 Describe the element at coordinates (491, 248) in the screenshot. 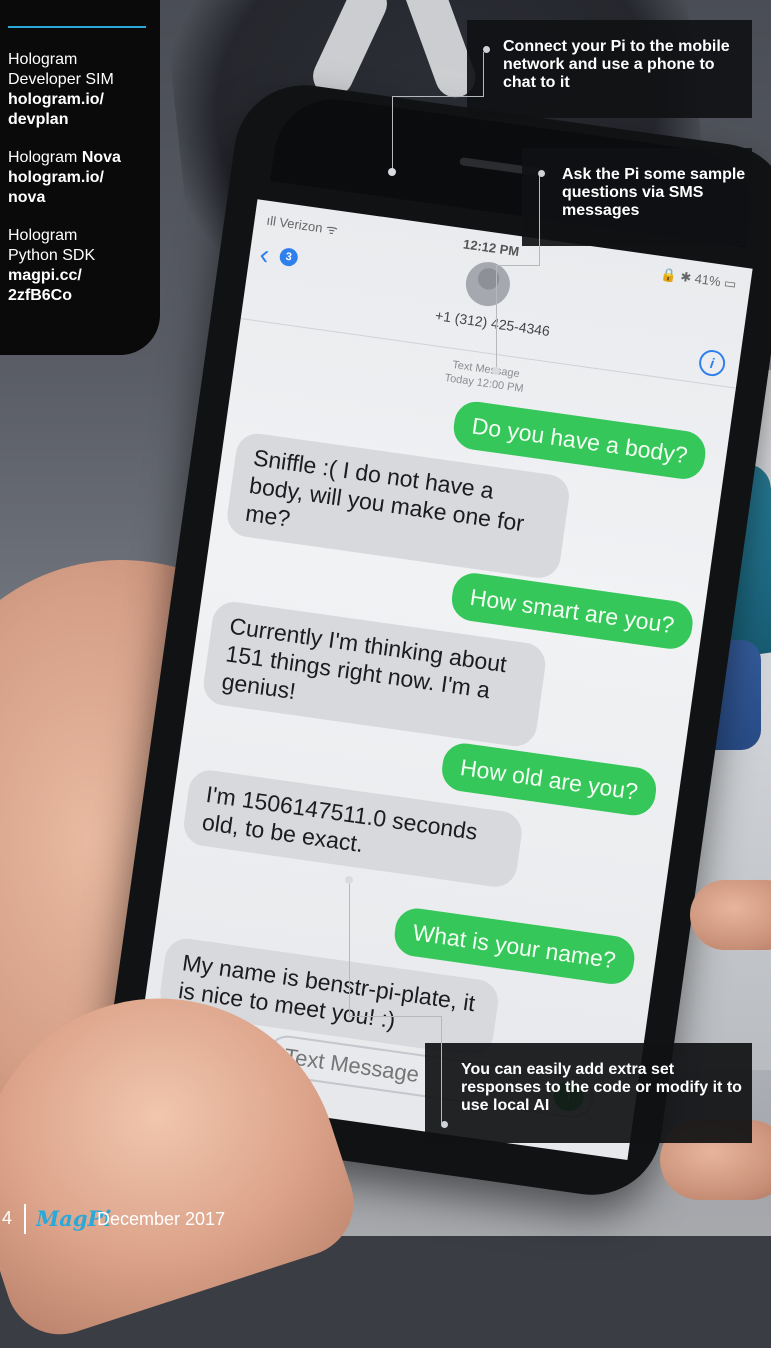

I see `status-time: 12:12 PM` at that location.